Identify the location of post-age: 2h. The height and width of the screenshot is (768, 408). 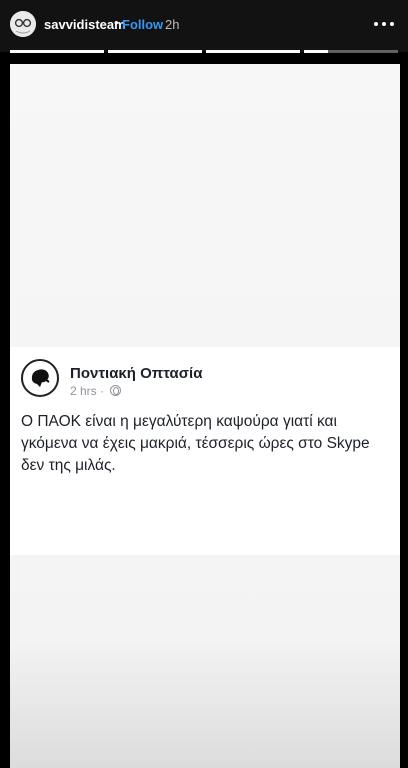
(172, 24).